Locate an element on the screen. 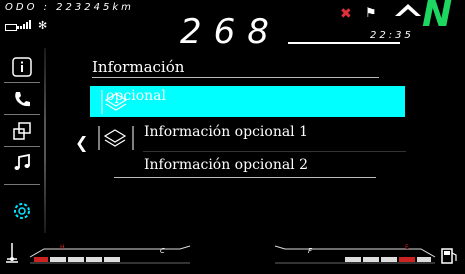 The height and width of the screenshot is (274, 465). bluetooth-icon: ✻ is located at coordinates (43, 25).